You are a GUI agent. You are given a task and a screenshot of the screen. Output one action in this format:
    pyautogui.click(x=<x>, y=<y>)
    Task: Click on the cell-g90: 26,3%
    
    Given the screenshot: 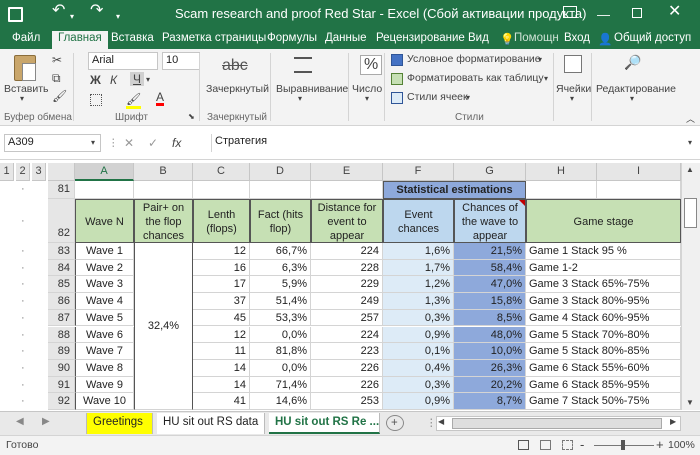 What is the action you would take?
    pyautogui.click(x=490, y=368)
    